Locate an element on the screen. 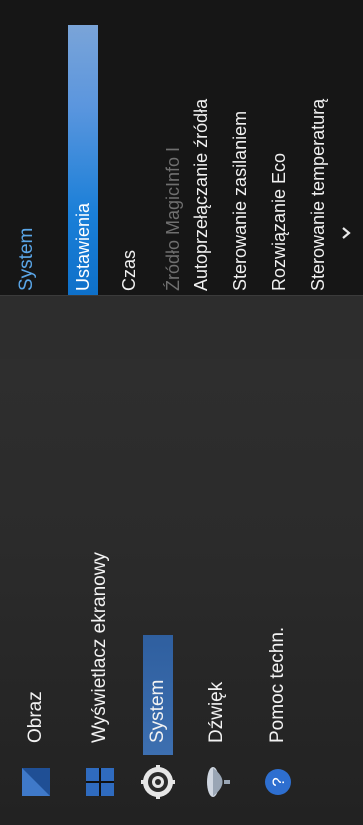 The width and height of the screenshot is (363, 825). help-icon: ? is located at coordinates (278, 782).